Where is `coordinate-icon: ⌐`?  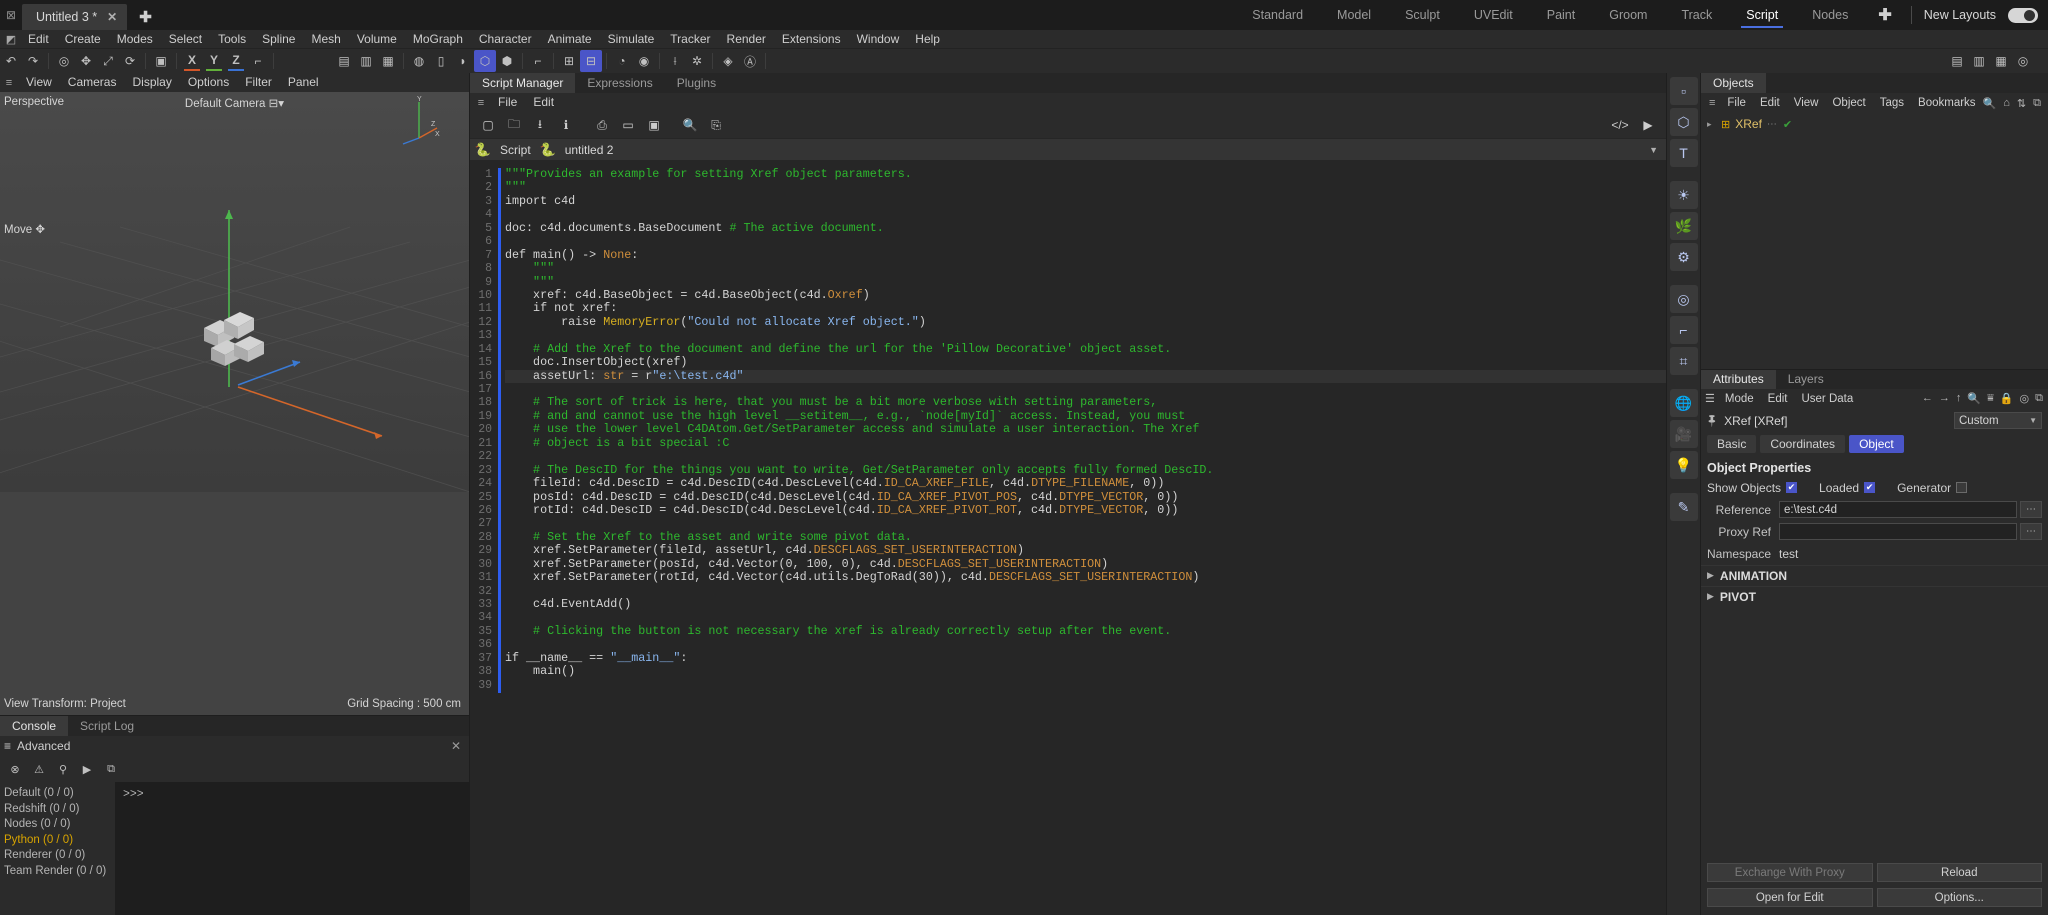 coordinate-icon: ⌐ is located at coordinates (1683, 330).